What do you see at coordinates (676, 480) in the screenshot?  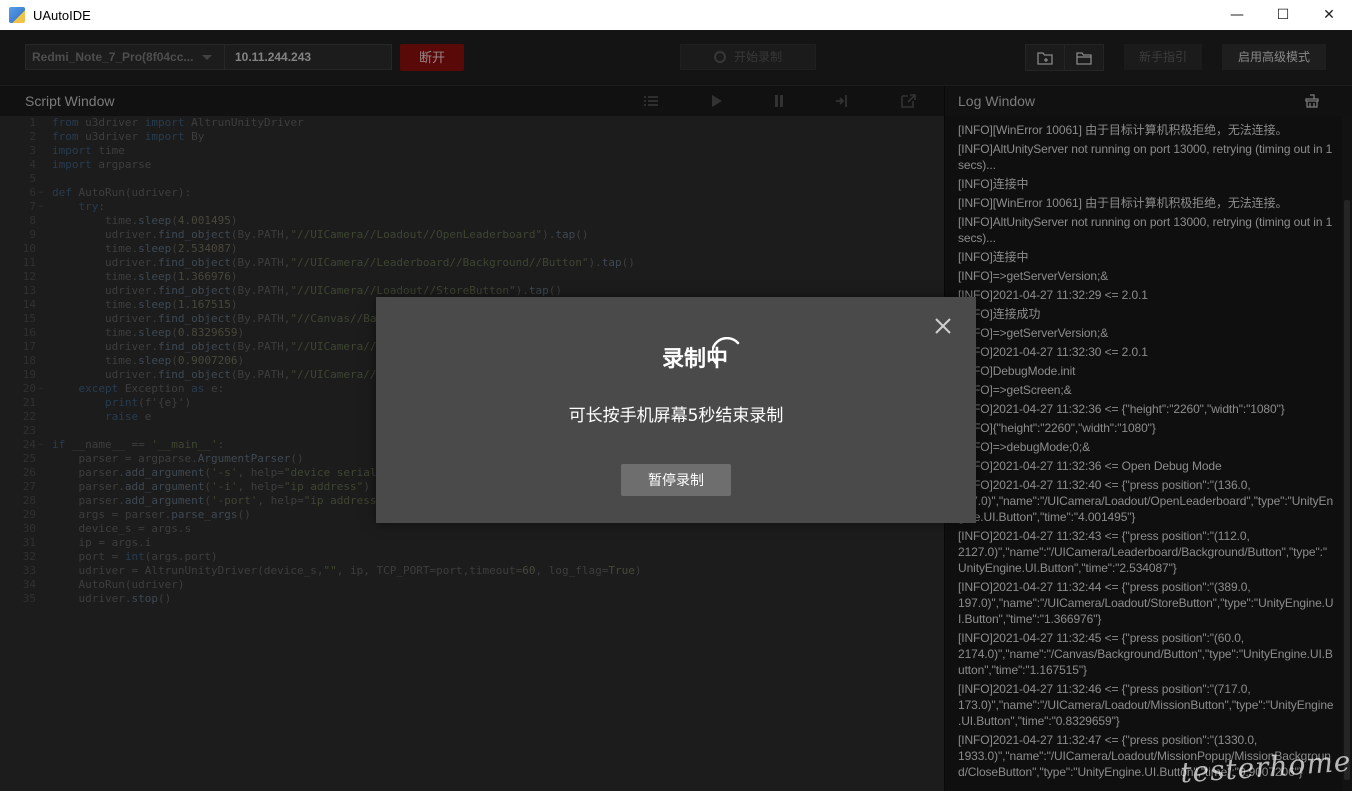 I see `pause-recording-button: 暂停录制` at bounding box center [676, 480].